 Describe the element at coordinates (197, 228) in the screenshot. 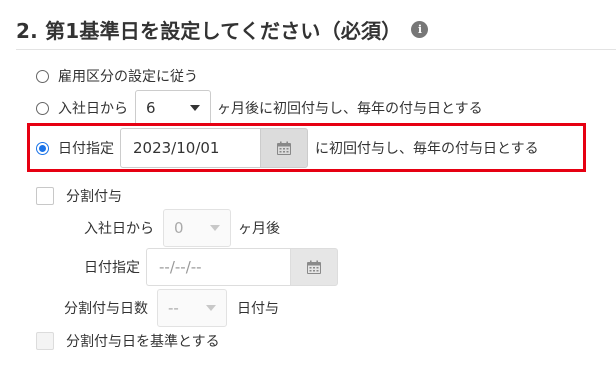

I see `split-months-select: 0` at that location.